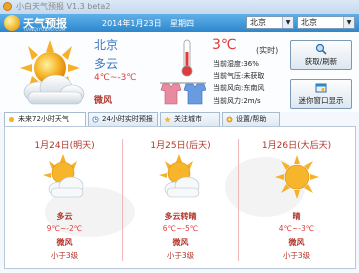 This screenshot has width=359, height=273. What do you see at coordinates (183, 93) in the screenshot?
I see `clothing-icon` at bounding box center [183, 93].